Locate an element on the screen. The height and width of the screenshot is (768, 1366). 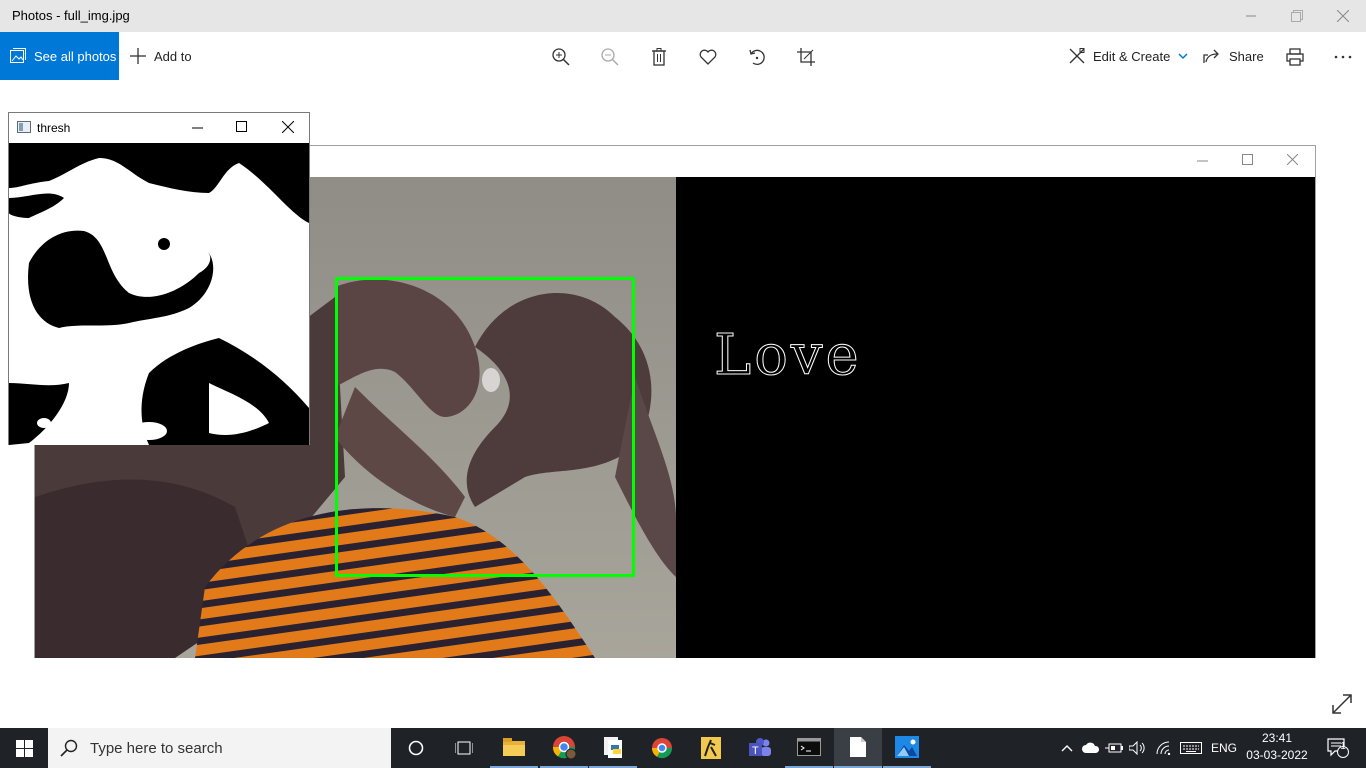
rotate-icon is located at coordinates (757, 57).